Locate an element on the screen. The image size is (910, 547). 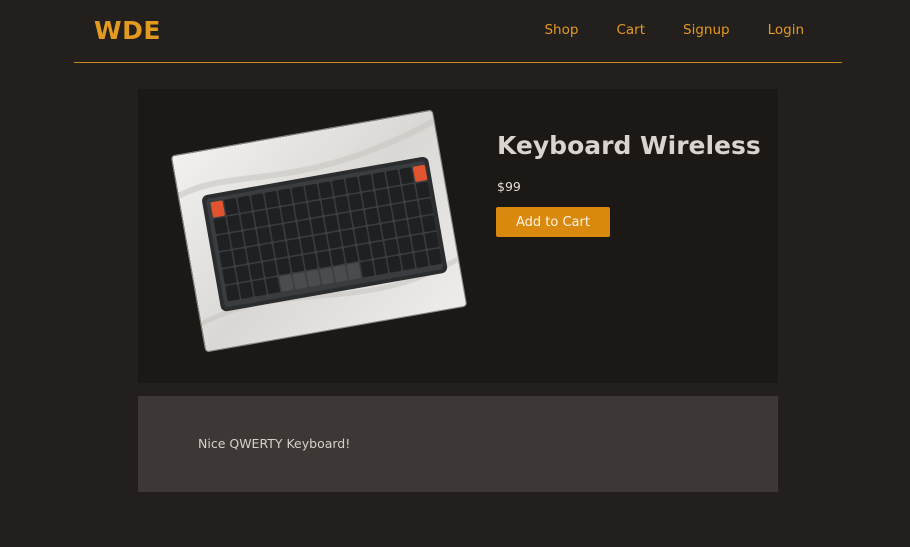
brand-logo: WDE is located at coordinates (127, 30).